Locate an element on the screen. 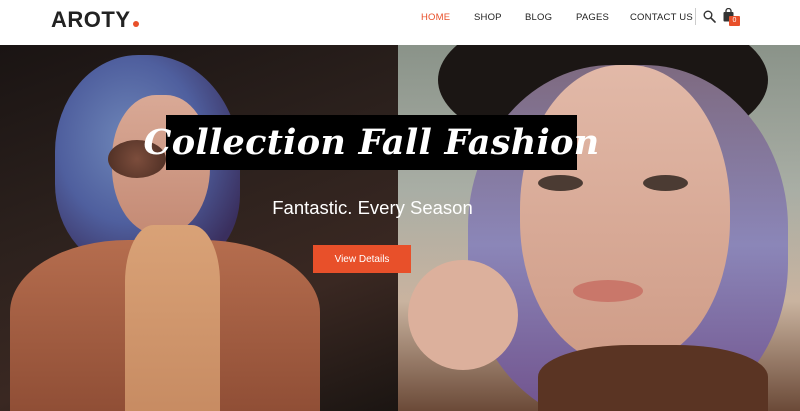 The height and width of the screenshot is (411, 800). nav-item-home: HOME is located at coordinates (435, 17).